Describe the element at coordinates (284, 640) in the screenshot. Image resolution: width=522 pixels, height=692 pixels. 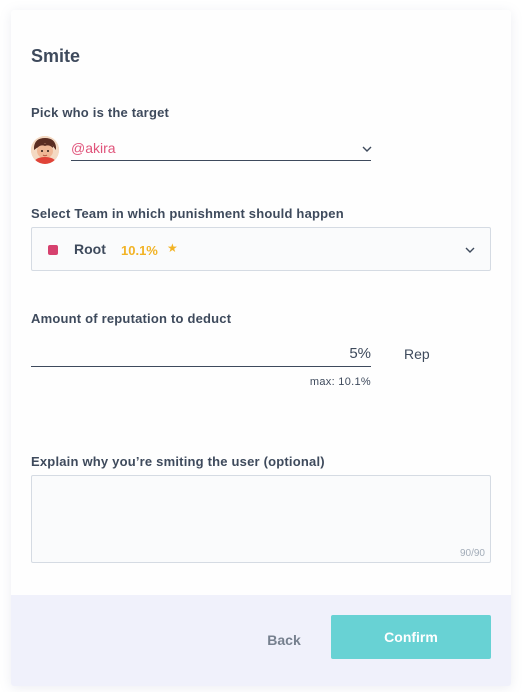
I see `back-button: Back` at that location.